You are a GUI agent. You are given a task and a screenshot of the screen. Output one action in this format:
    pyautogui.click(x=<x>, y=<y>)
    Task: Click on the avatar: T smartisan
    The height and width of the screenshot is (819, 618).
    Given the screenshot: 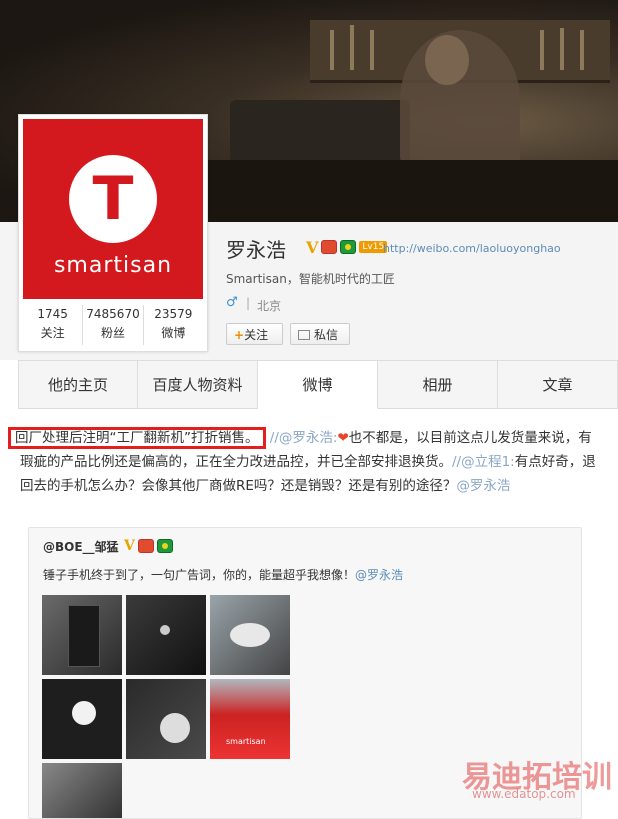 What is the action you would take?
    pyautogui.click(x=113, y=209)
    